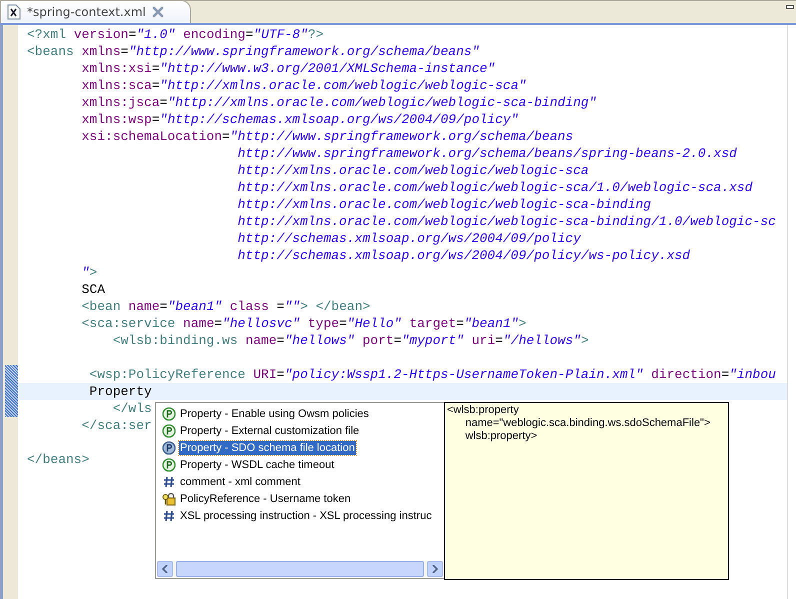 Image resolution: width=796 pixels, height=599 pixels. I want to click on completion-item: Property - External customization file, so click(269, 431).